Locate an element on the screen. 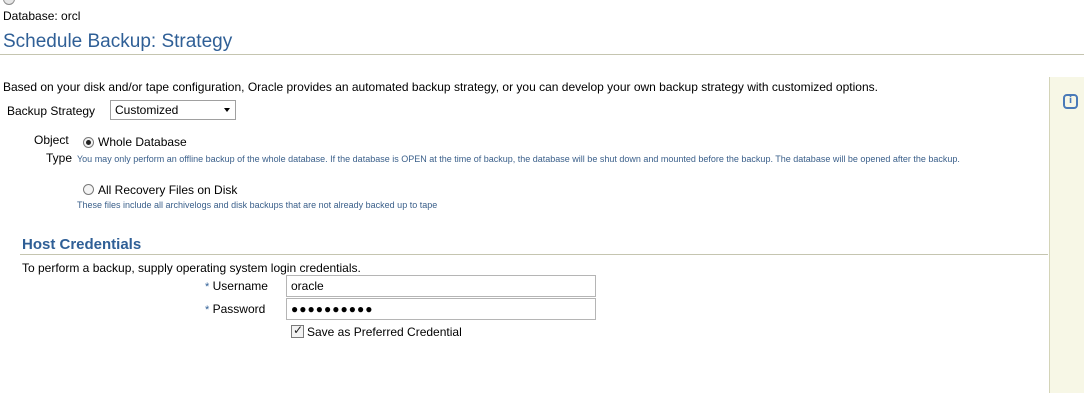 This screenshot has height=406, width=1084. clipped-icon is located at coordinates (9, 2).